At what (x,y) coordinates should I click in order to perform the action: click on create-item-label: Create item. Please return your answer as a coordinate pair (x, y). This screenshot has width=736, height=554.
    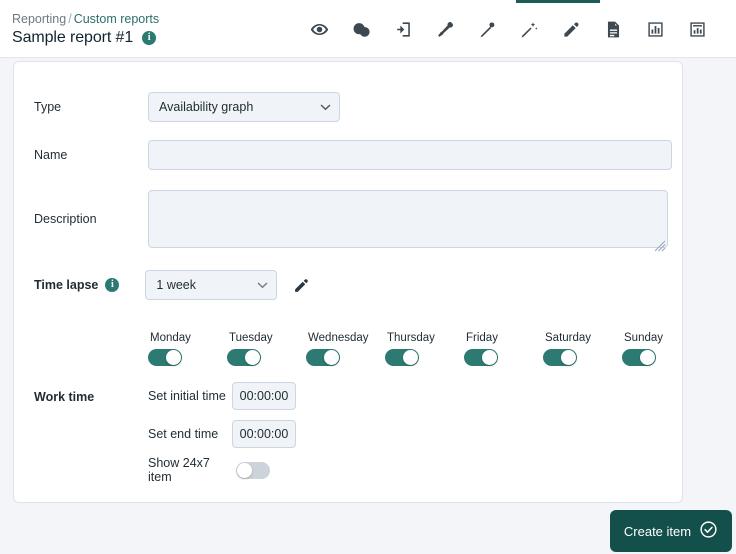
    Looking at the image, I should click on (657, 531).